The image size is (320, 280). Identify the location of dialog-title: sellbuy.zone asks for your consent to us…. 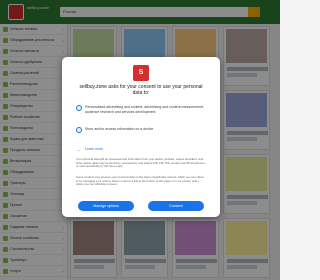
(141, 90).